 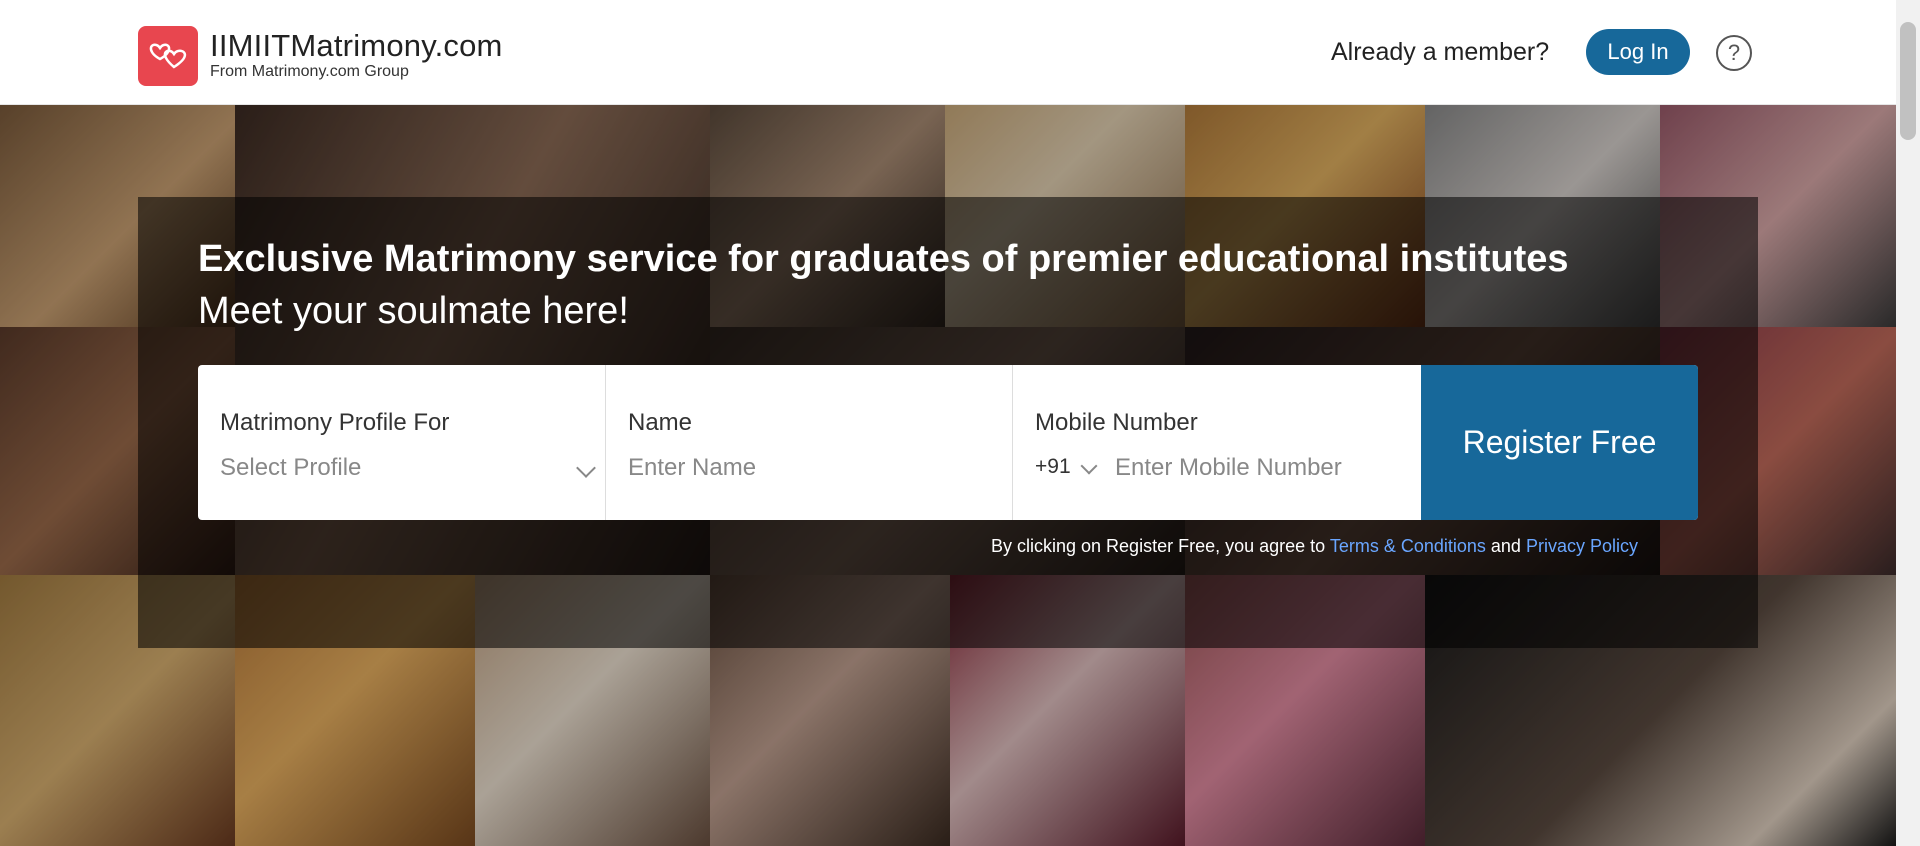 What do you see at coordinates (1582, 546) in the screenshot?
I see `privacy-policy-link: Privacy Policy` at bounding box center [1582, 546].